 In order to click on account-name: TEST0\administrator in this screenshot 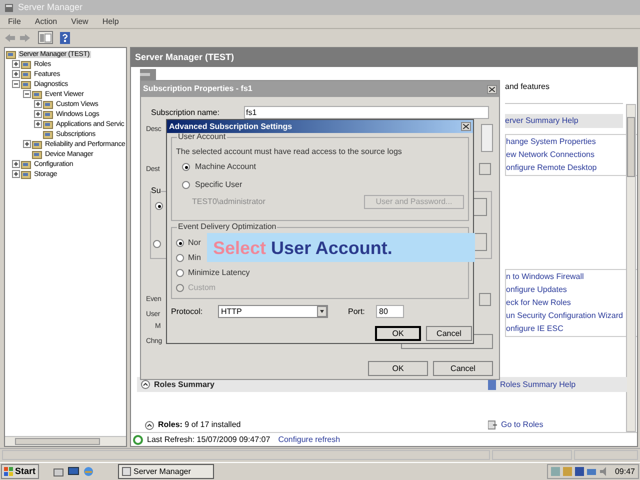, I will do `click(229, 202)`.